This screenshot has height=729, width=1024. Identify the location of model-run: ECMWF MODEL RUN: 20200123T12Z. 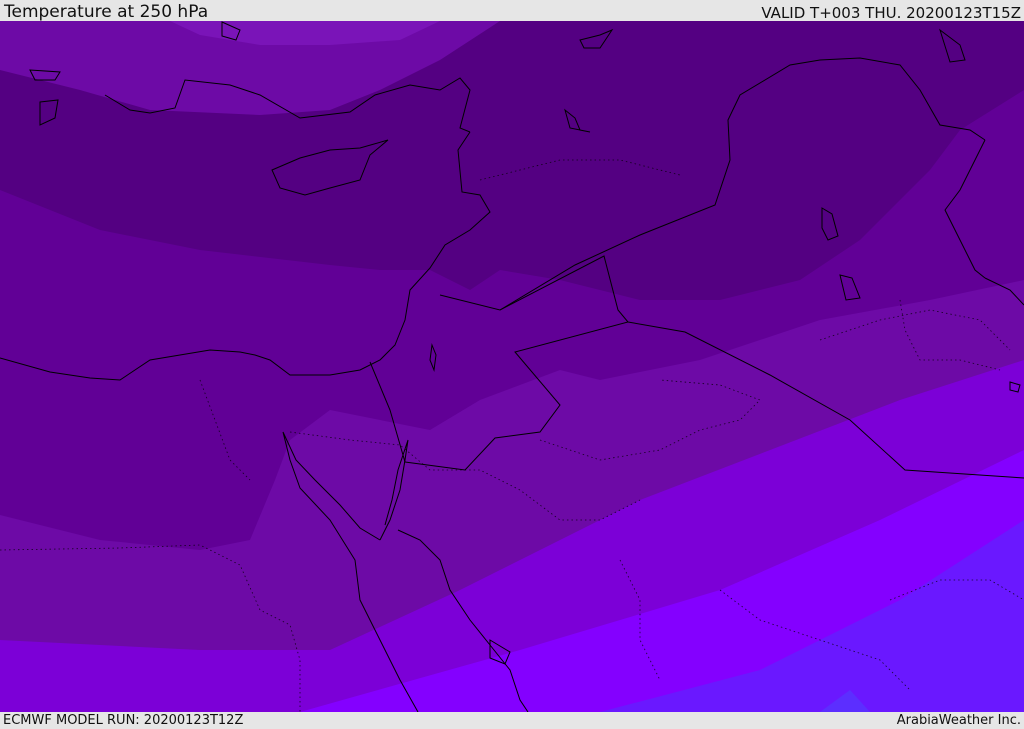
(123, 720).